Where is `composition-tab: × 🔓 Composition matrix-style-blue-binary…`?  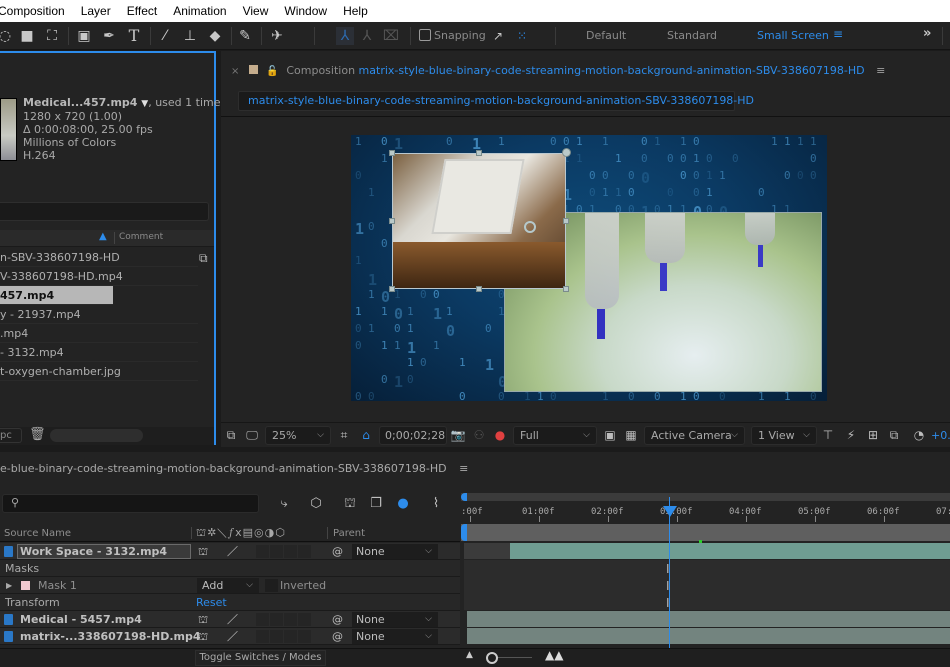
composition-tab: × 🔓 Composition matrix-style-blue-binary… is located at coordinates (558, 70).